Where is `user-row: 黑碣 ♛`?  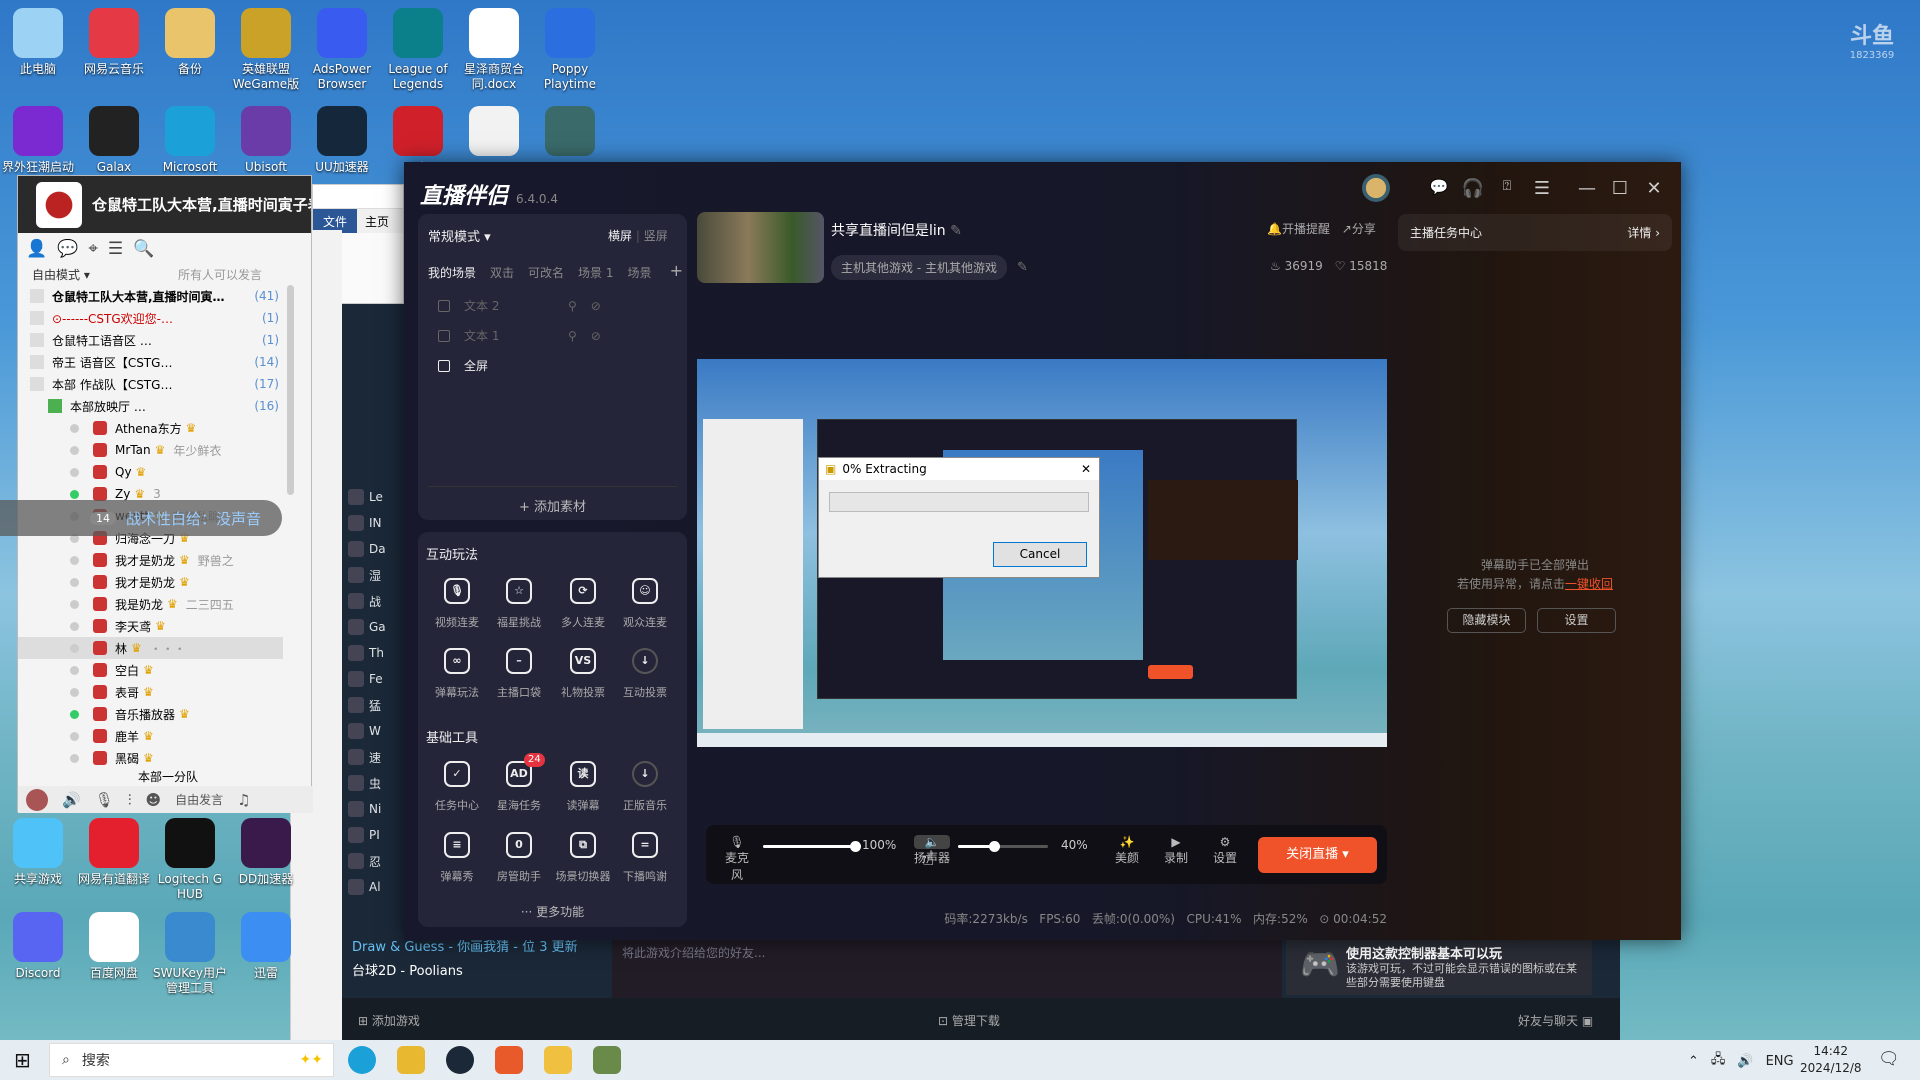 user-row: 黑碣 ♛ is located at coordinates (150, 758).